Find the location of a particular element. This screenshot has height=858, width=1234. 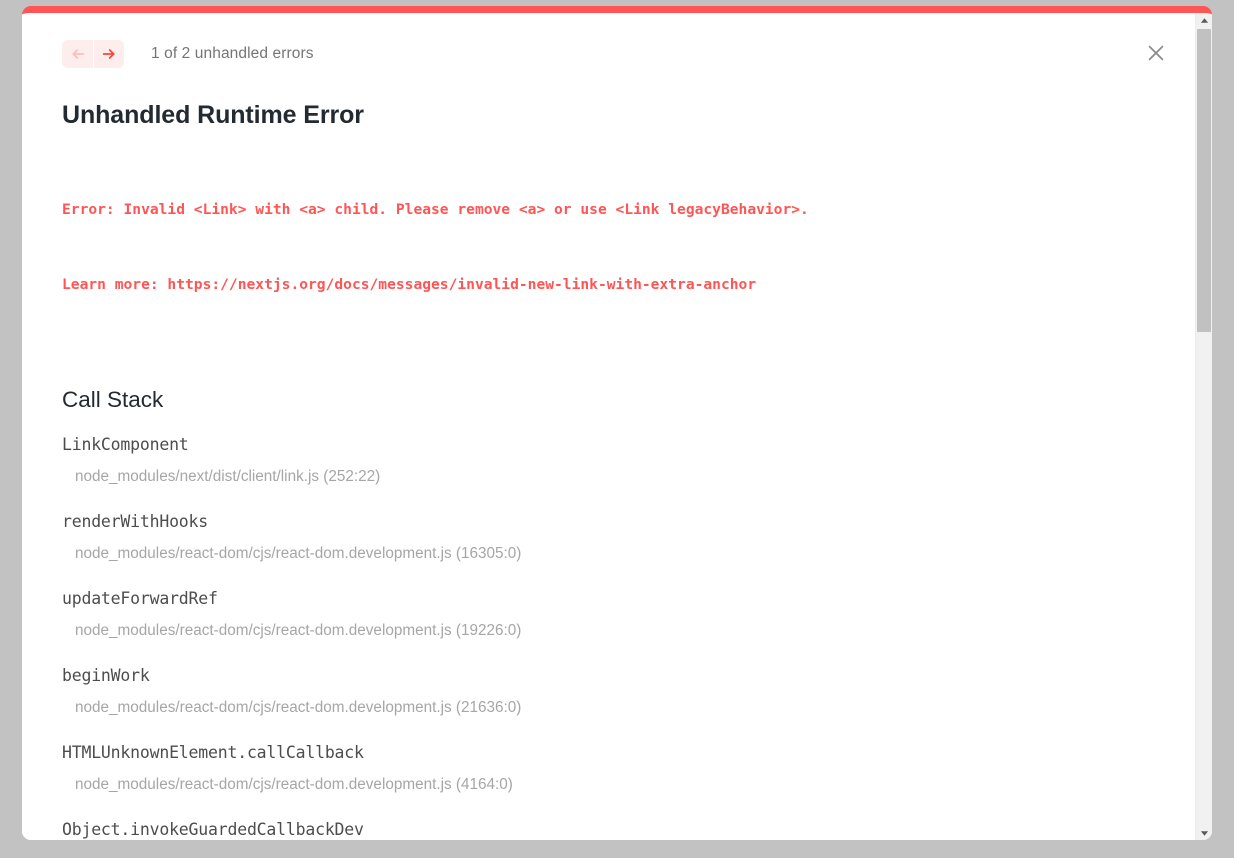

arrow-right-icon is located at coordinates (109, 54).